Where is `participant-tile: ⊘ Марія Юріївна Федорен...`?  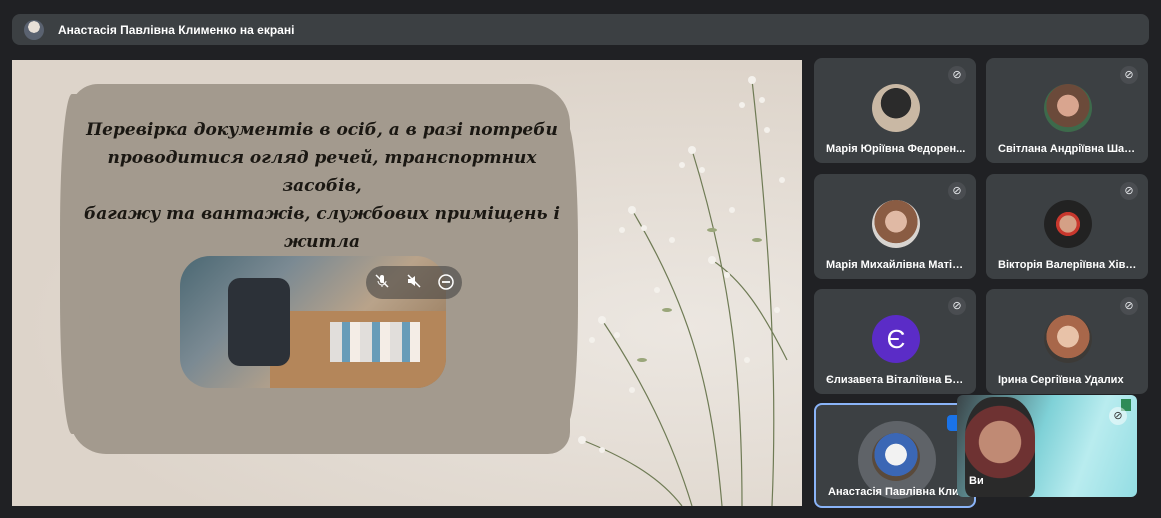 participant-tile: ⊘ Марія Юріївна Федорен... is located at coordinates (895, 110).